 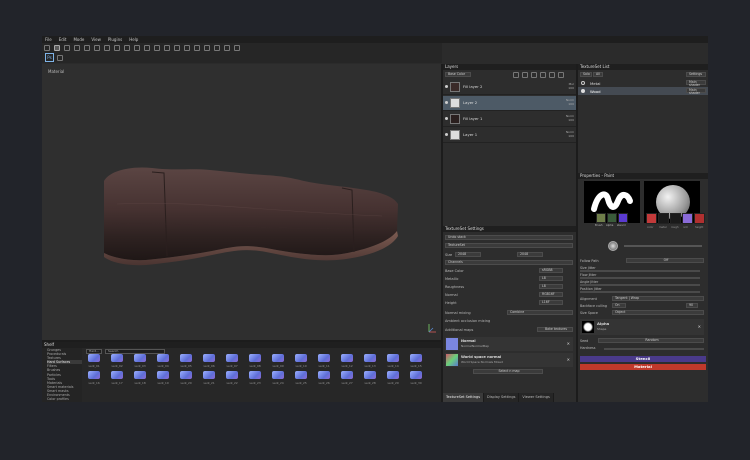 I want to click on channel-swatch: metal, so click(x=663, y=221).